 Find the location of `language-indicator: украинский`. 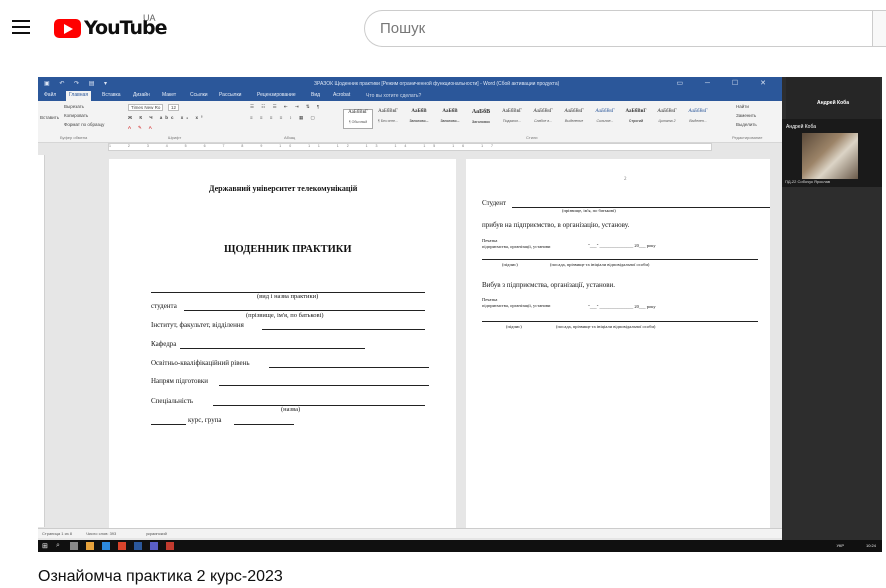

language-indicator: украинский is located at coordinates (156, 533).